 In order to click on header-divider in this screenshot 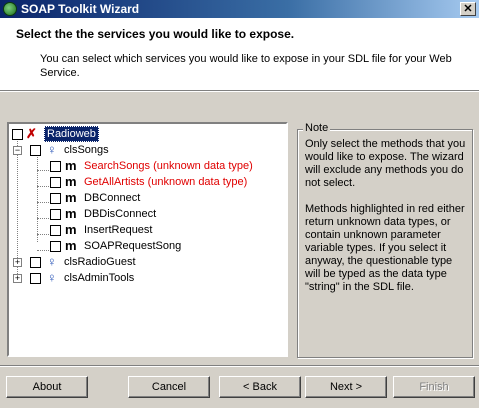, I will do `click(239, 91)`.